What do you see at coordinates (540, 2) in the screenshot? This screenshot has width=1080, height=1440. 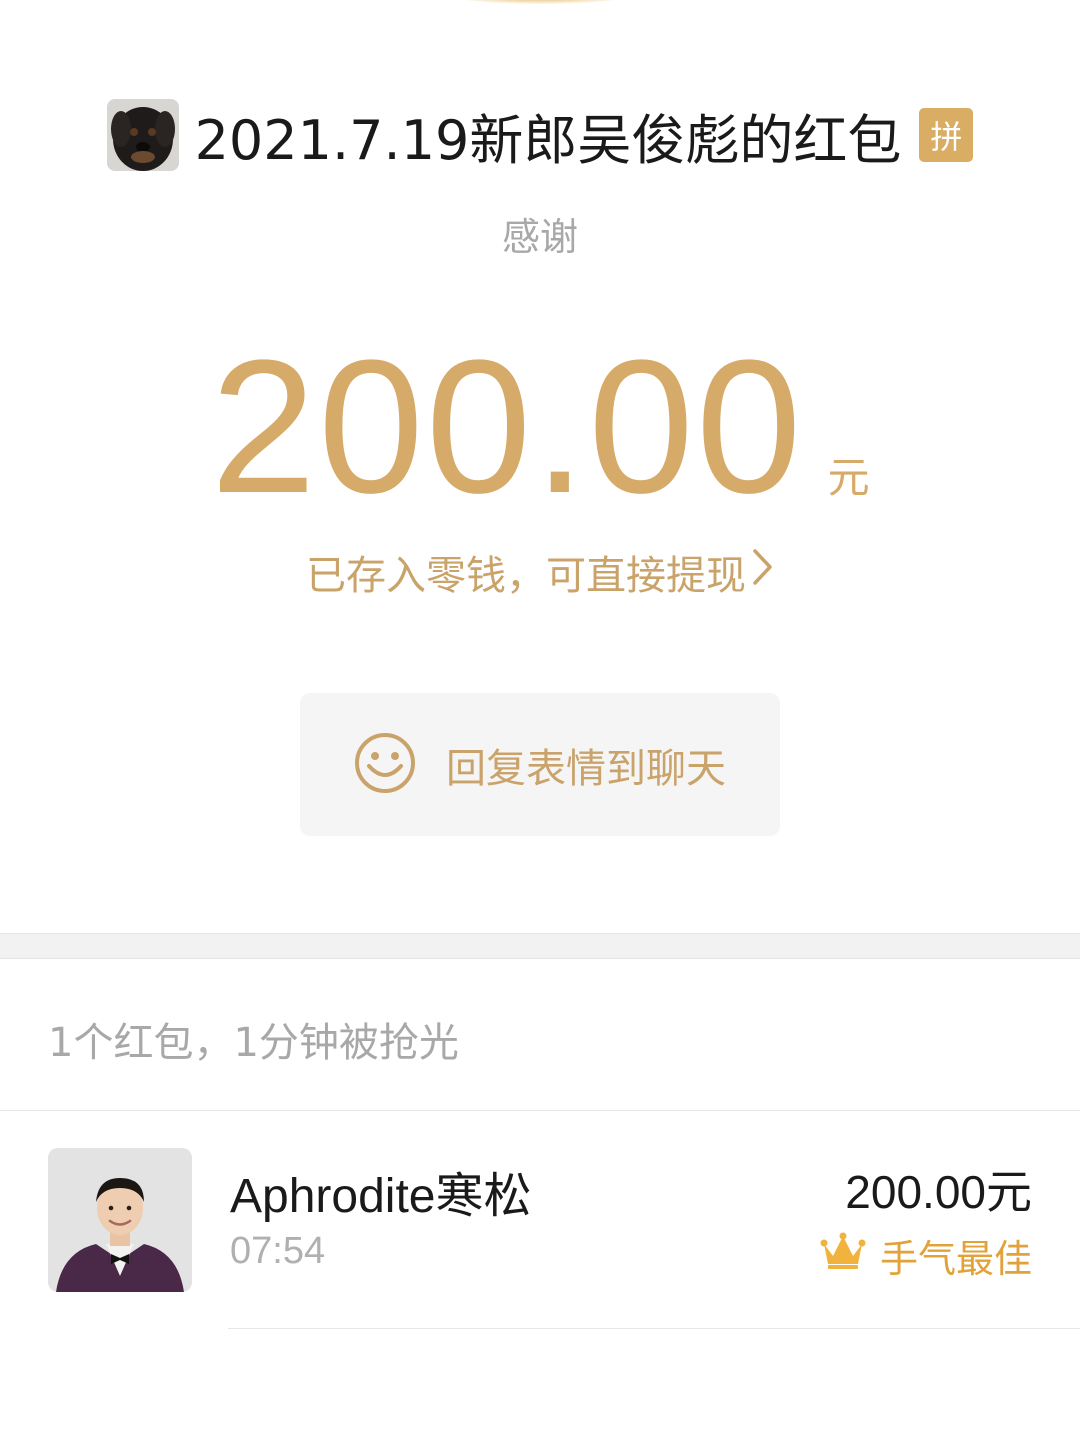 I see `top-glow-decoration` at bounding box center [540, 2].